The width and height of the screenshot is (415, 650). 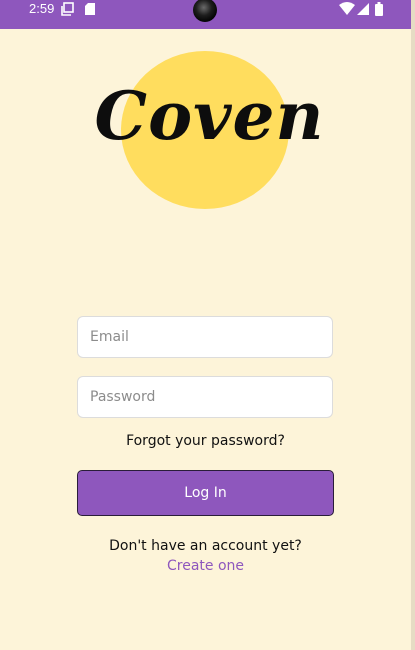 What do you see at coordinates (205, 546) in the screenshot?
I see `signup-prompt: Don't have an account yet?` at bounding box center [205, 546].